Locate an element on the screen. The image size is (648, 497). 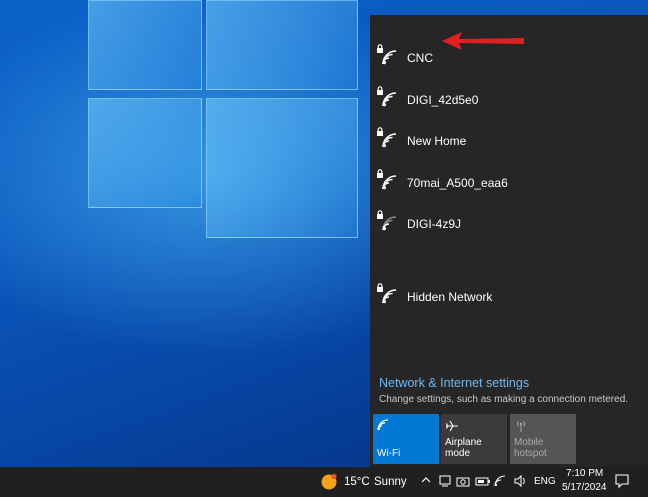
taskbar: 15°C Sunny ENG 7:10 PM 5/17/2024 is located at coordinates (324, 482).